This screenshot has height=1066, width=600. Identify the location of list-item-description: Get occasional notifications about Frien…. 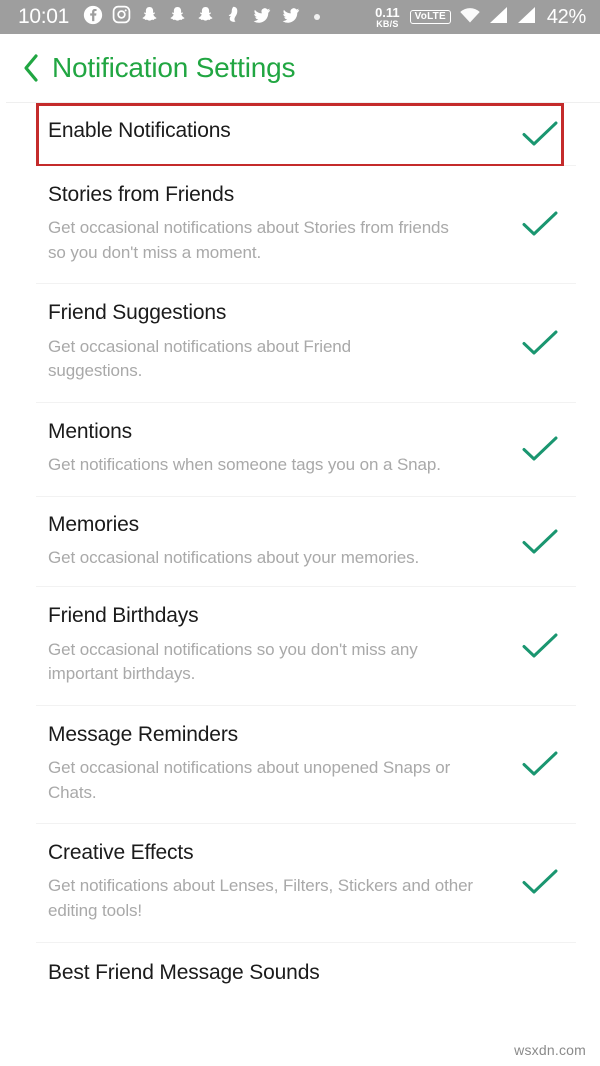
(200, 358).